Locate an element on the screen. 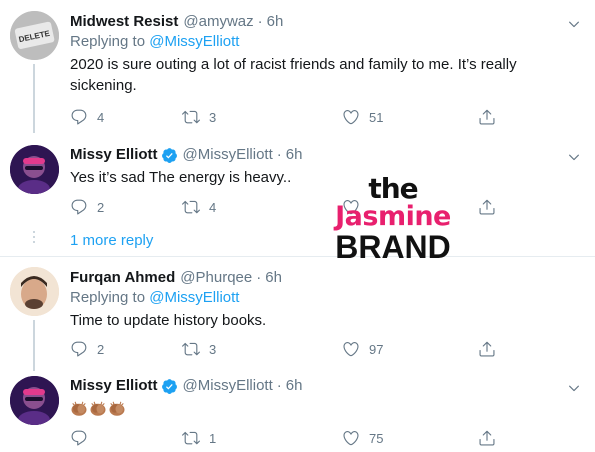 The height and width of the screenshot is (452, 595). avatar: DELETE is located at coordinates (34, 35).